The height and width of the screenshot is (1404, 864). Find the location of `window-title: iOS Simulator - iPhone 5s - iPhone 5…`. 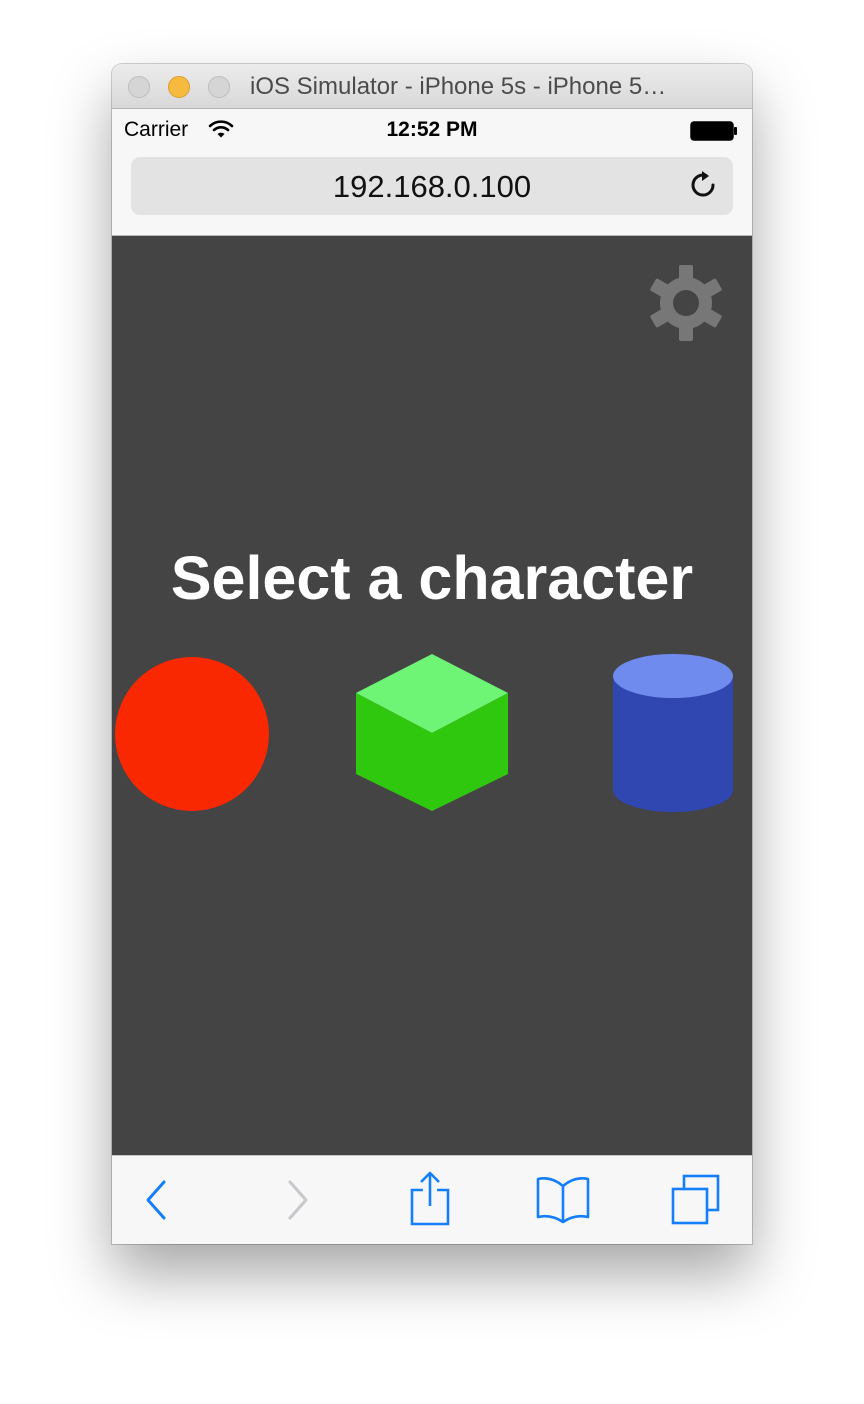

window-title: iOS Simulator - iPhone 5s - iPhone 5… is located at coordinates (458, 86).